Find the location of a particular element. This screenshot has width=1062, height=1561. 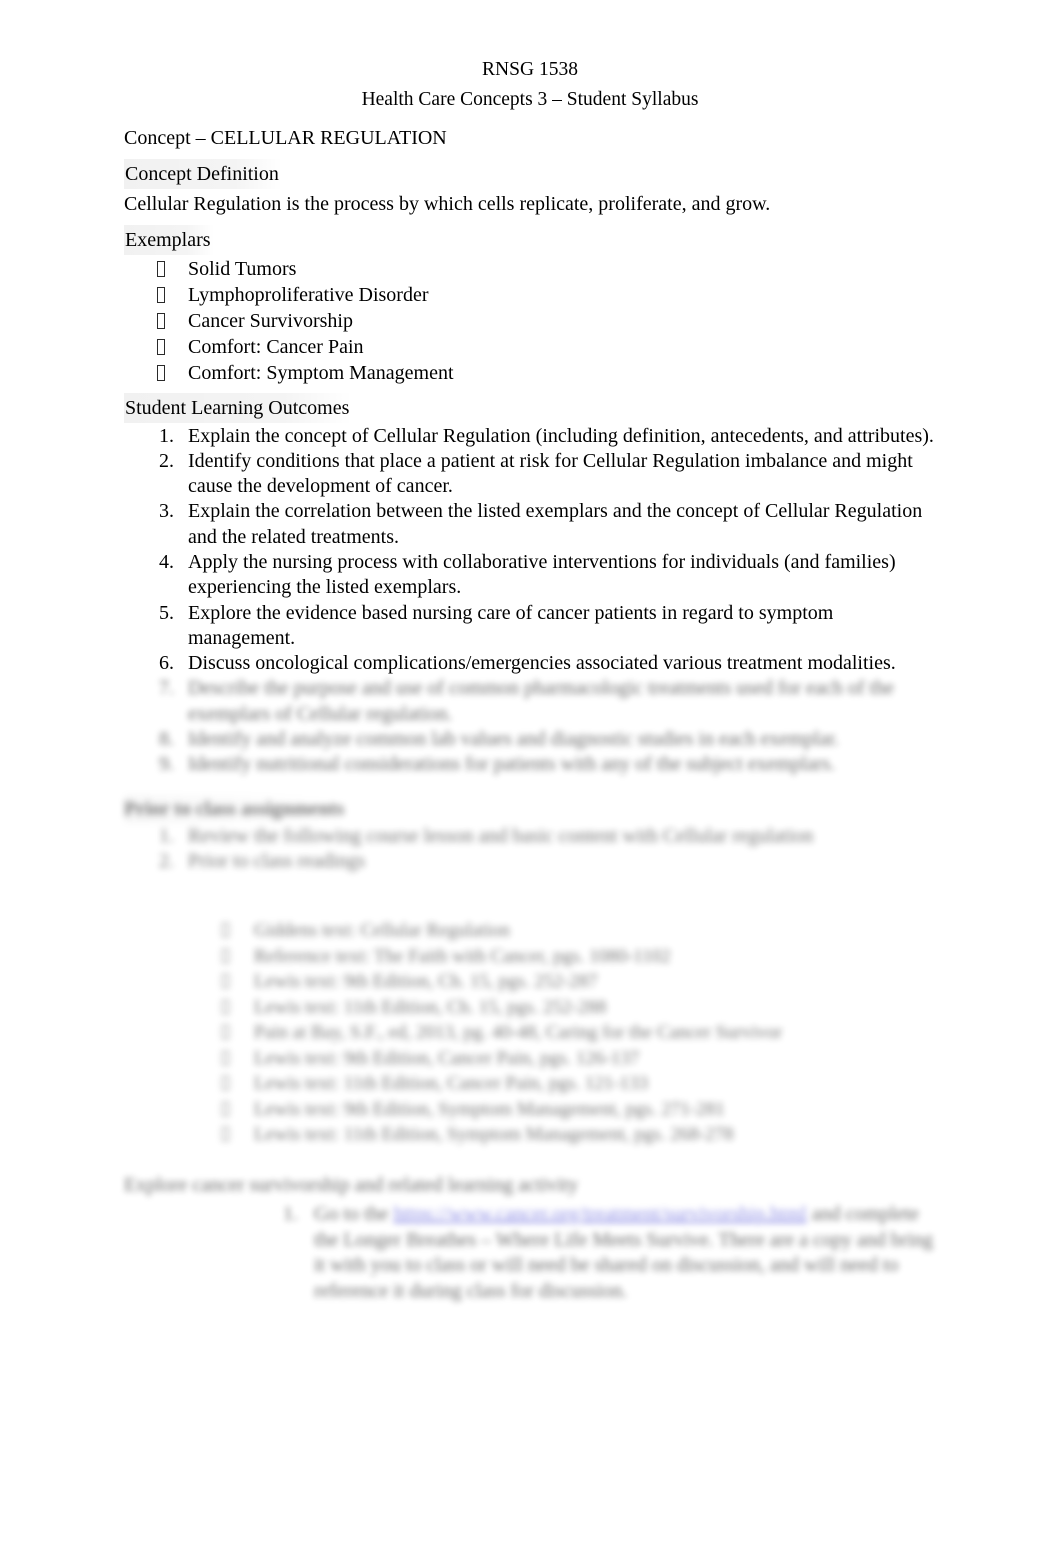

list-item-text: Prior to class readings is located at coordinates (277, 860).